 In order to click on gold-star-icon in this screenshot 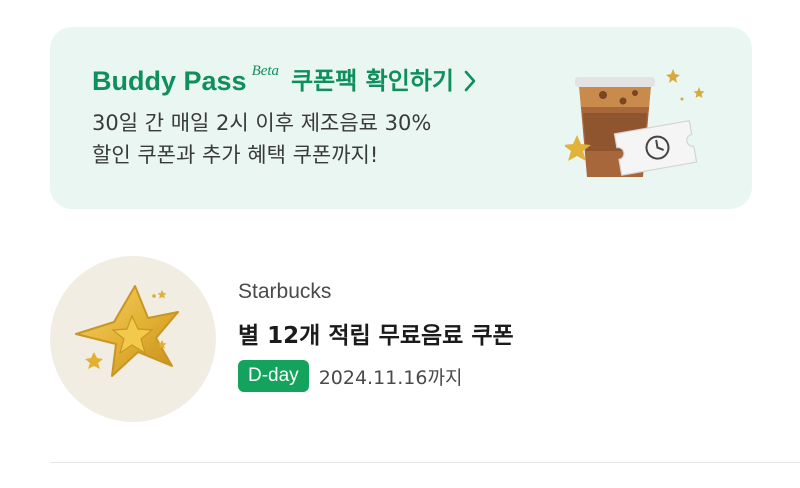, I will do `click(127, 331)`.